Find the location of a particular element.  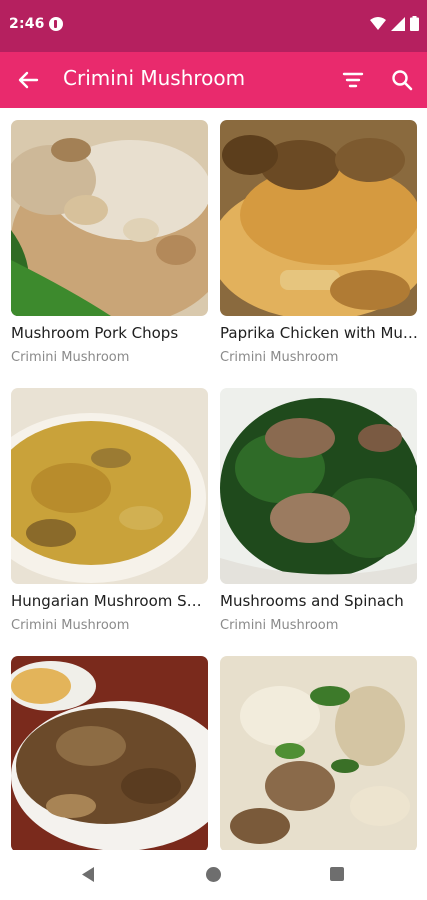

back-triangle-icon is located at coordinates (88, 874).